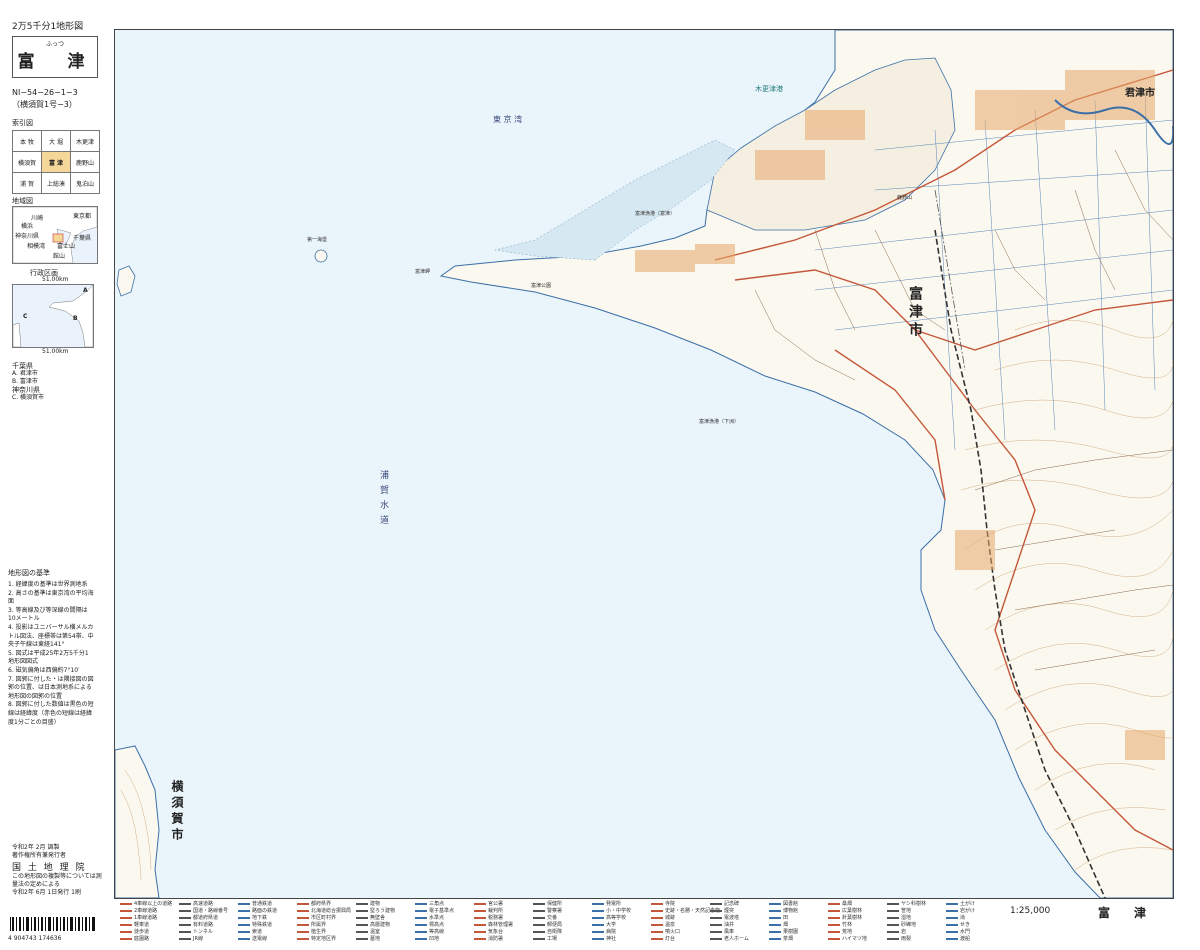 The height and width of the screenshot is (950, 1200). What do you see at coordinates (49, 868) in the screenshot?
I see `publisher-name: 国 土 地 理 院` at bounding box center [49, 868].